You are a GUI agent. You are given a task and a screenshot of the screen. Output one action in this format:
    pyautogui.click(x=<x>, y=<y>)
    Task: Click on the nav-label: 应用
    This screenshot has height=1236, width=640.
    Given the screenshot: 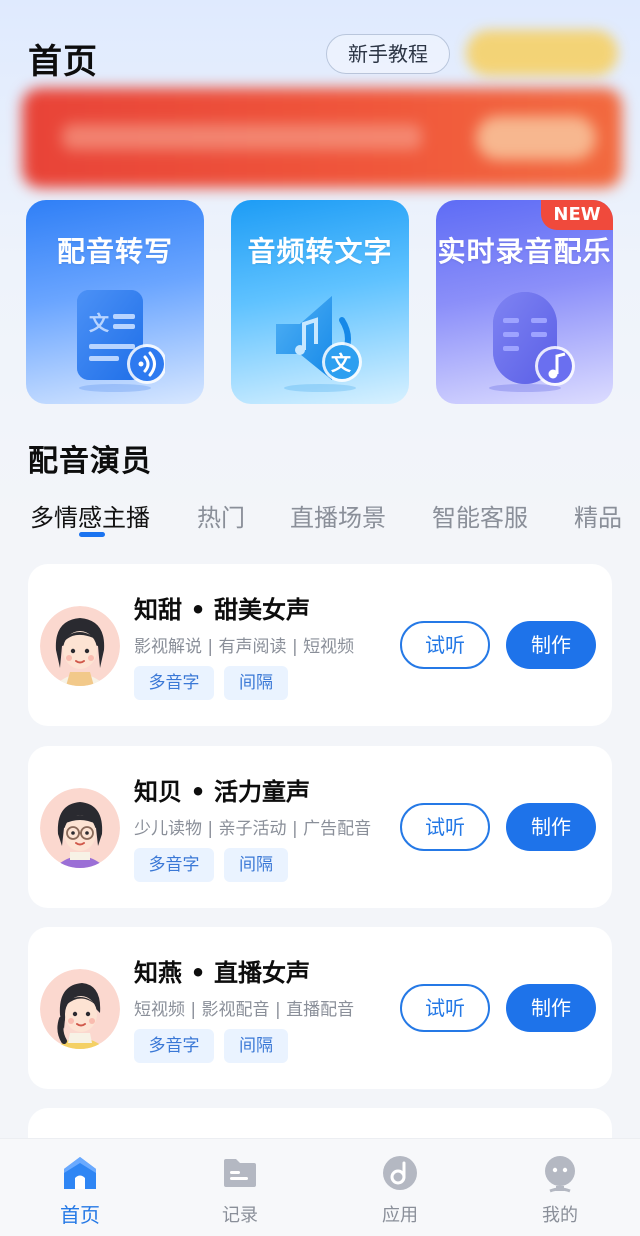 What is the action you would take?
    pyautogui.click(x=400, y=1215)
    